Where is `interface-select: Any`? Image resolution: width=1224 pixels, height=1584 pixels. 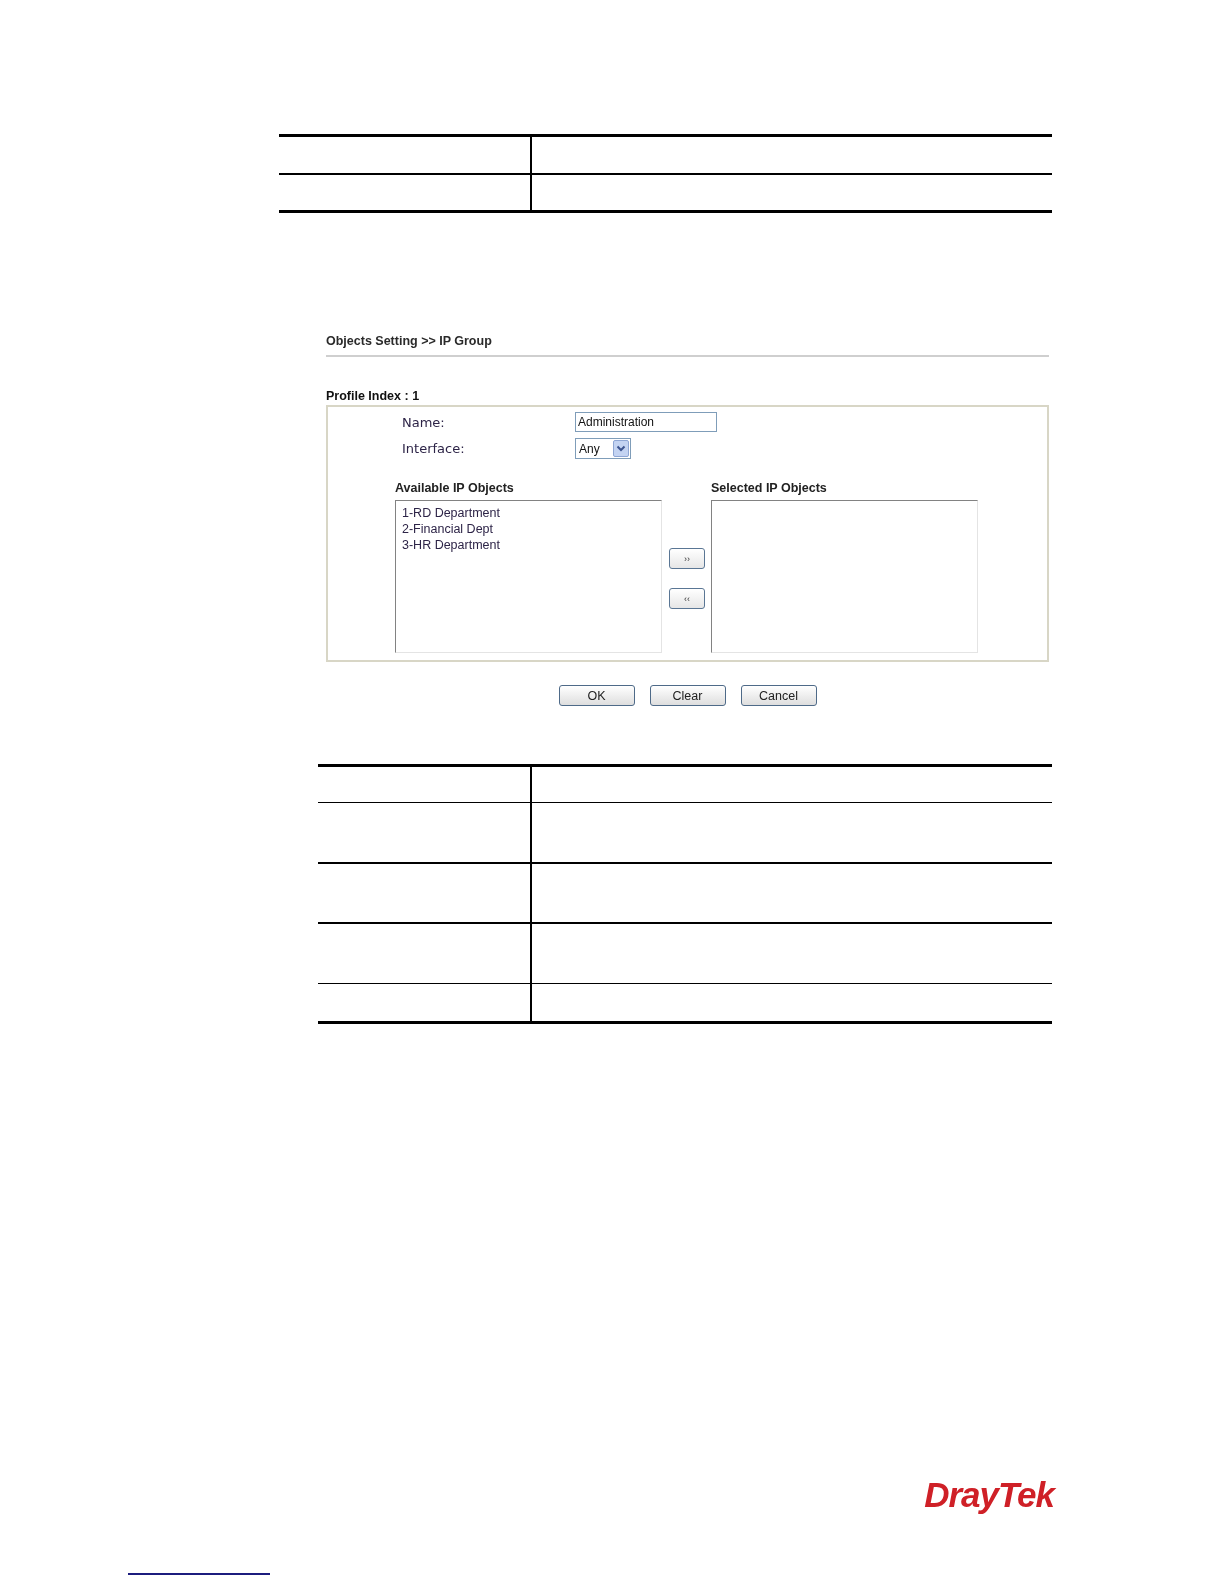 interface-select: Any is located at coordinates (603, 448).